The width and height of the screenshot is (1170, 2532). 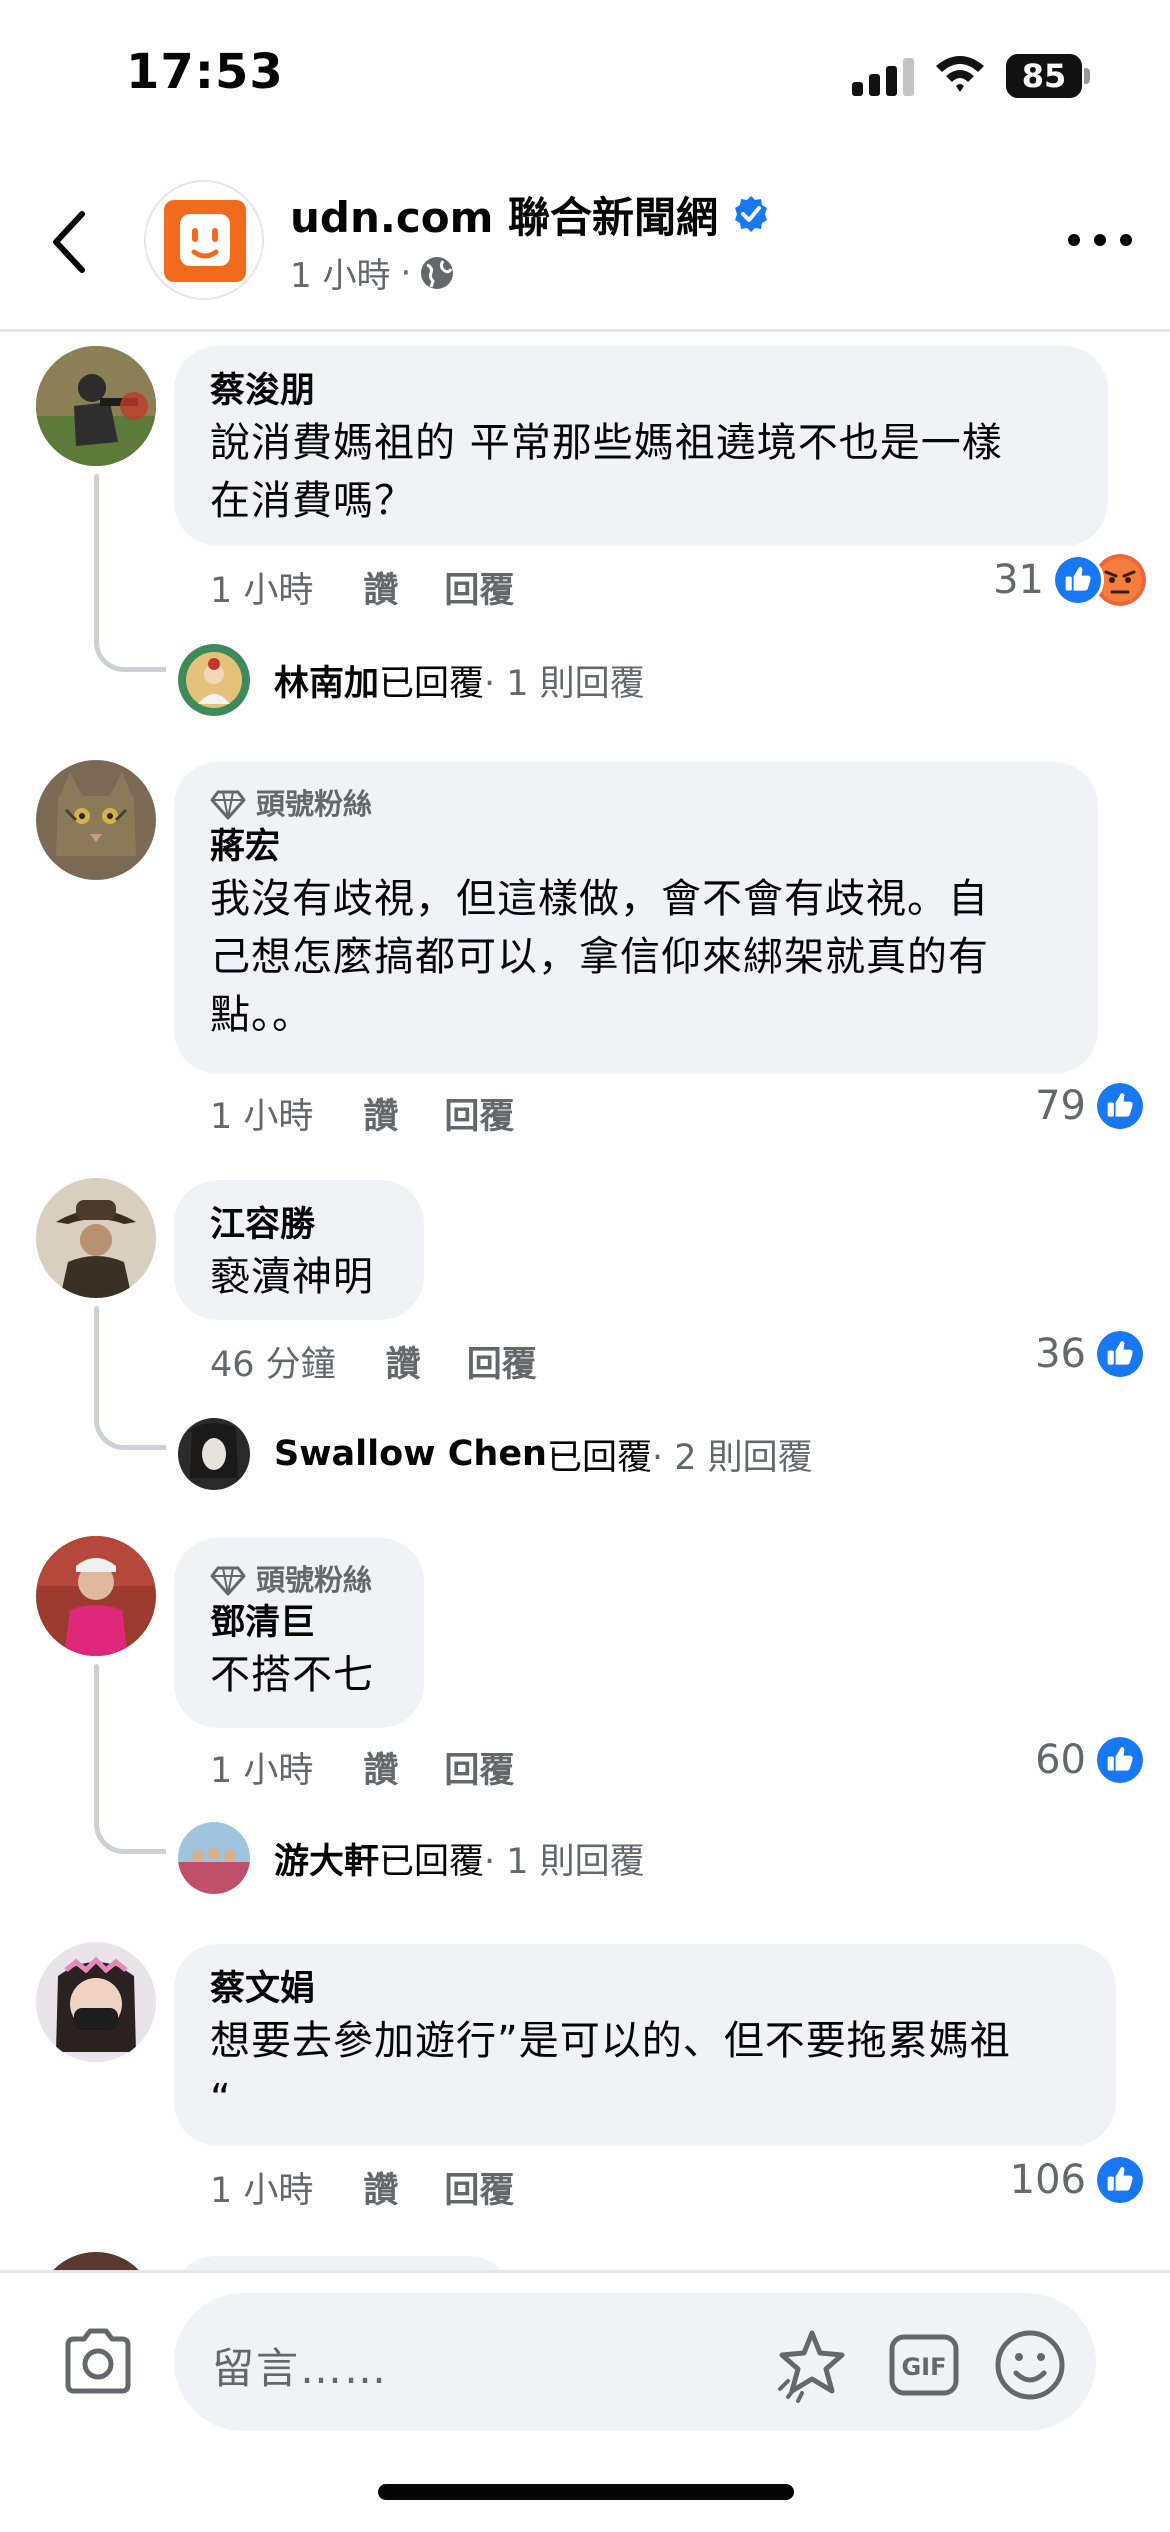 What do you see at coordinates (70, 242) in the screenshot?
I see `back-arrow-icon` at bounding box center [70, 242].